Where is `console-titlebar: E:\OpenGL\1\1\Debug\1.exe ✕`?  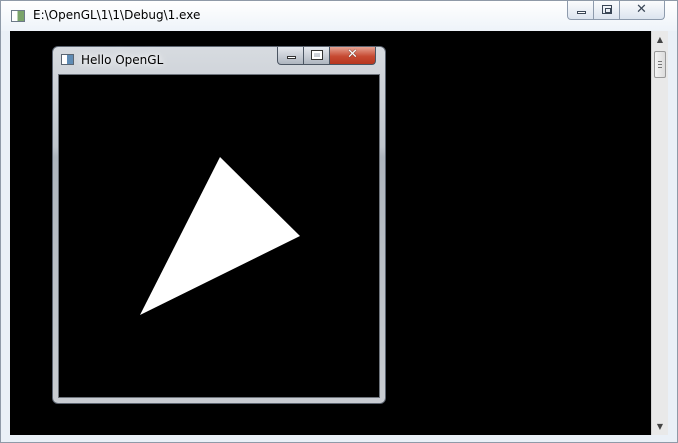 console-titlebar: E:\OpenGL\1\1\Debug\1.exe ✕ is located at coordinates (339, 16).